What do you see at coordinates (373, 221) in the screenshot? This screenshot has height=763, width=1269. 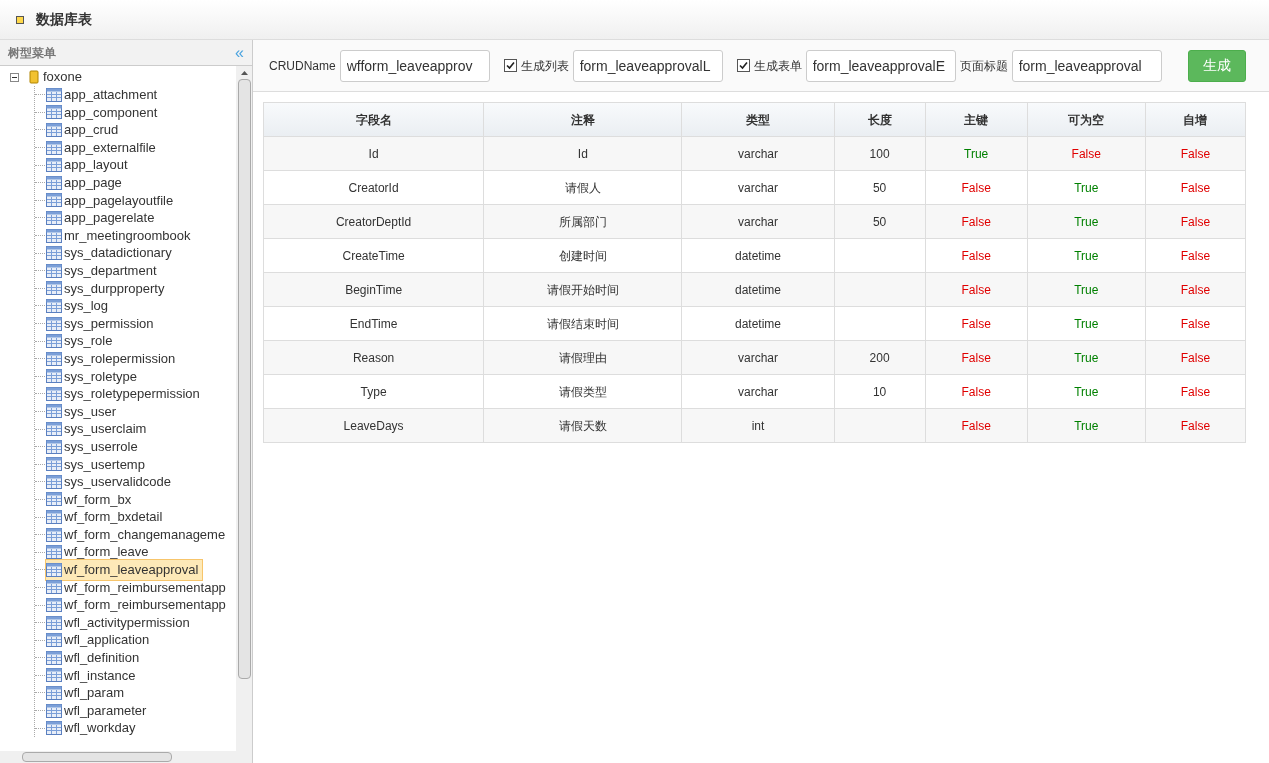 I see `table-cell: CreatorDeptId` at bounding box center [373, 221].